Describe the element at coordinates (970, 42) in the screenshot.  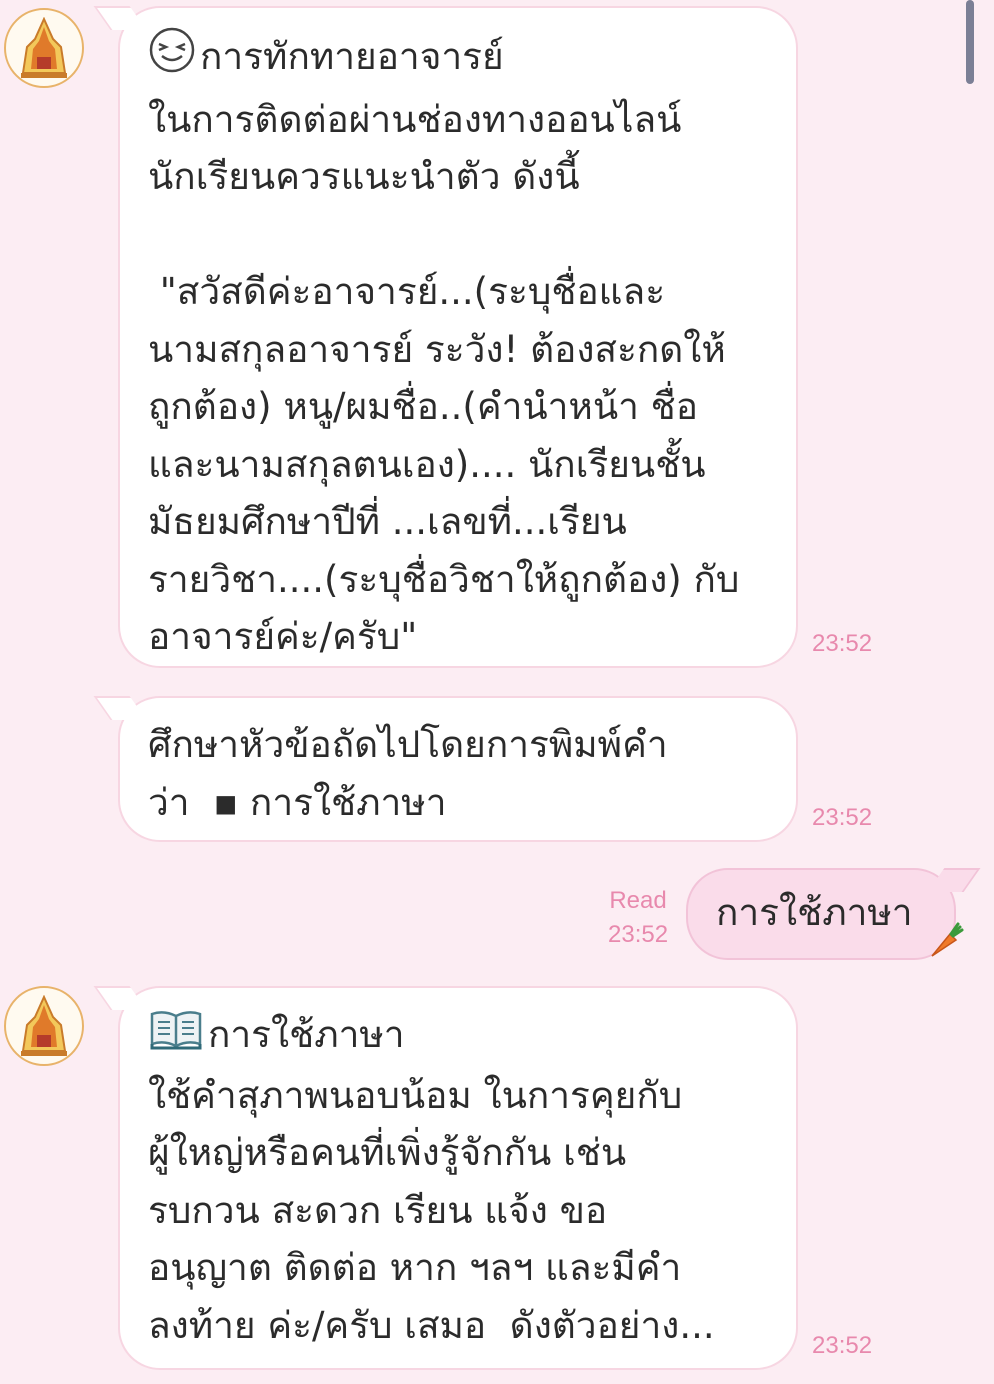
I see `scrollbar` at that location.